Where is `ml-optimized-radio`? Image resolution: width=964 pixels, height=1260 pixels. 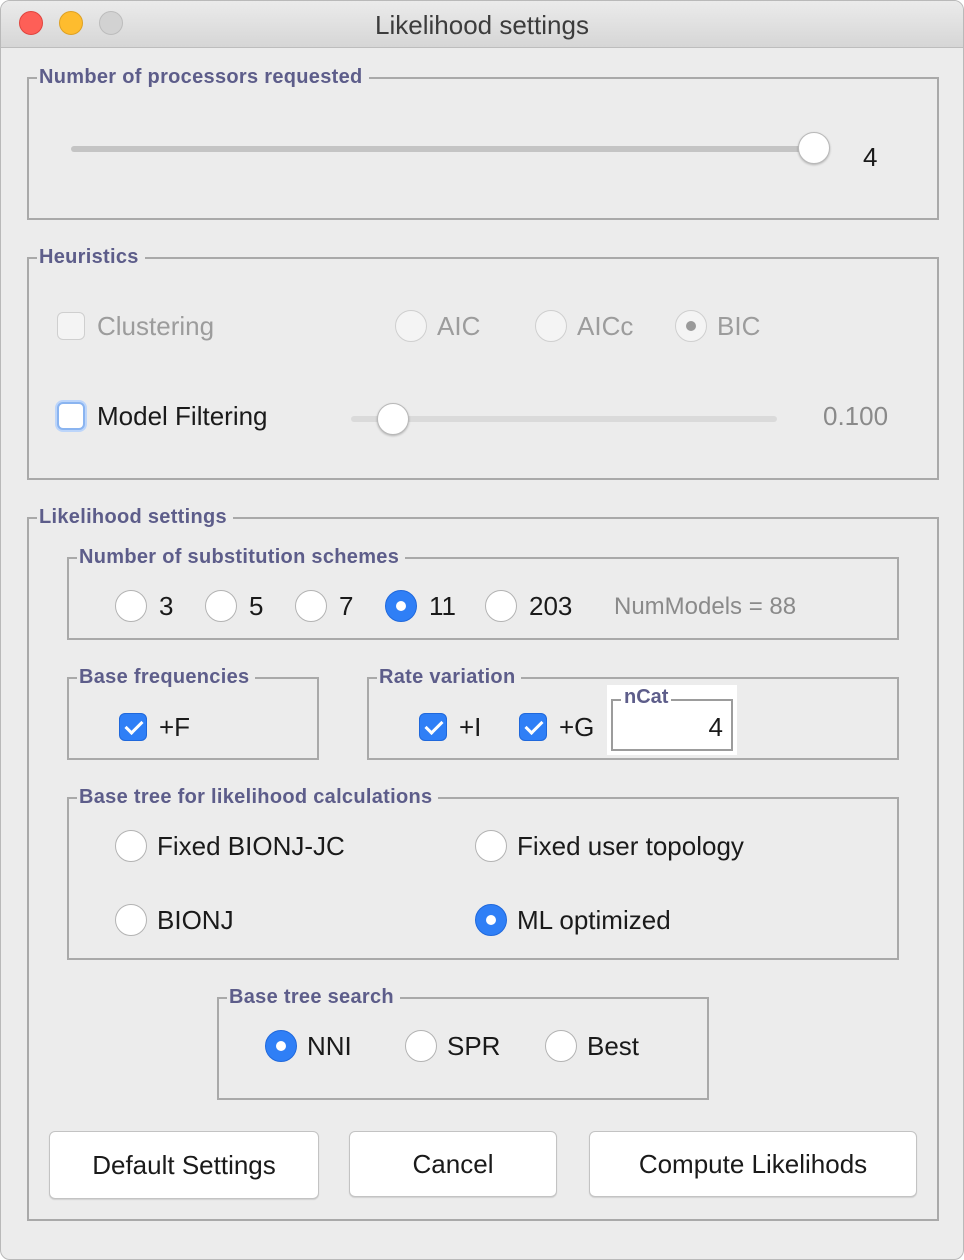 ml-optimized-radio is located at coordinates (491, 920).